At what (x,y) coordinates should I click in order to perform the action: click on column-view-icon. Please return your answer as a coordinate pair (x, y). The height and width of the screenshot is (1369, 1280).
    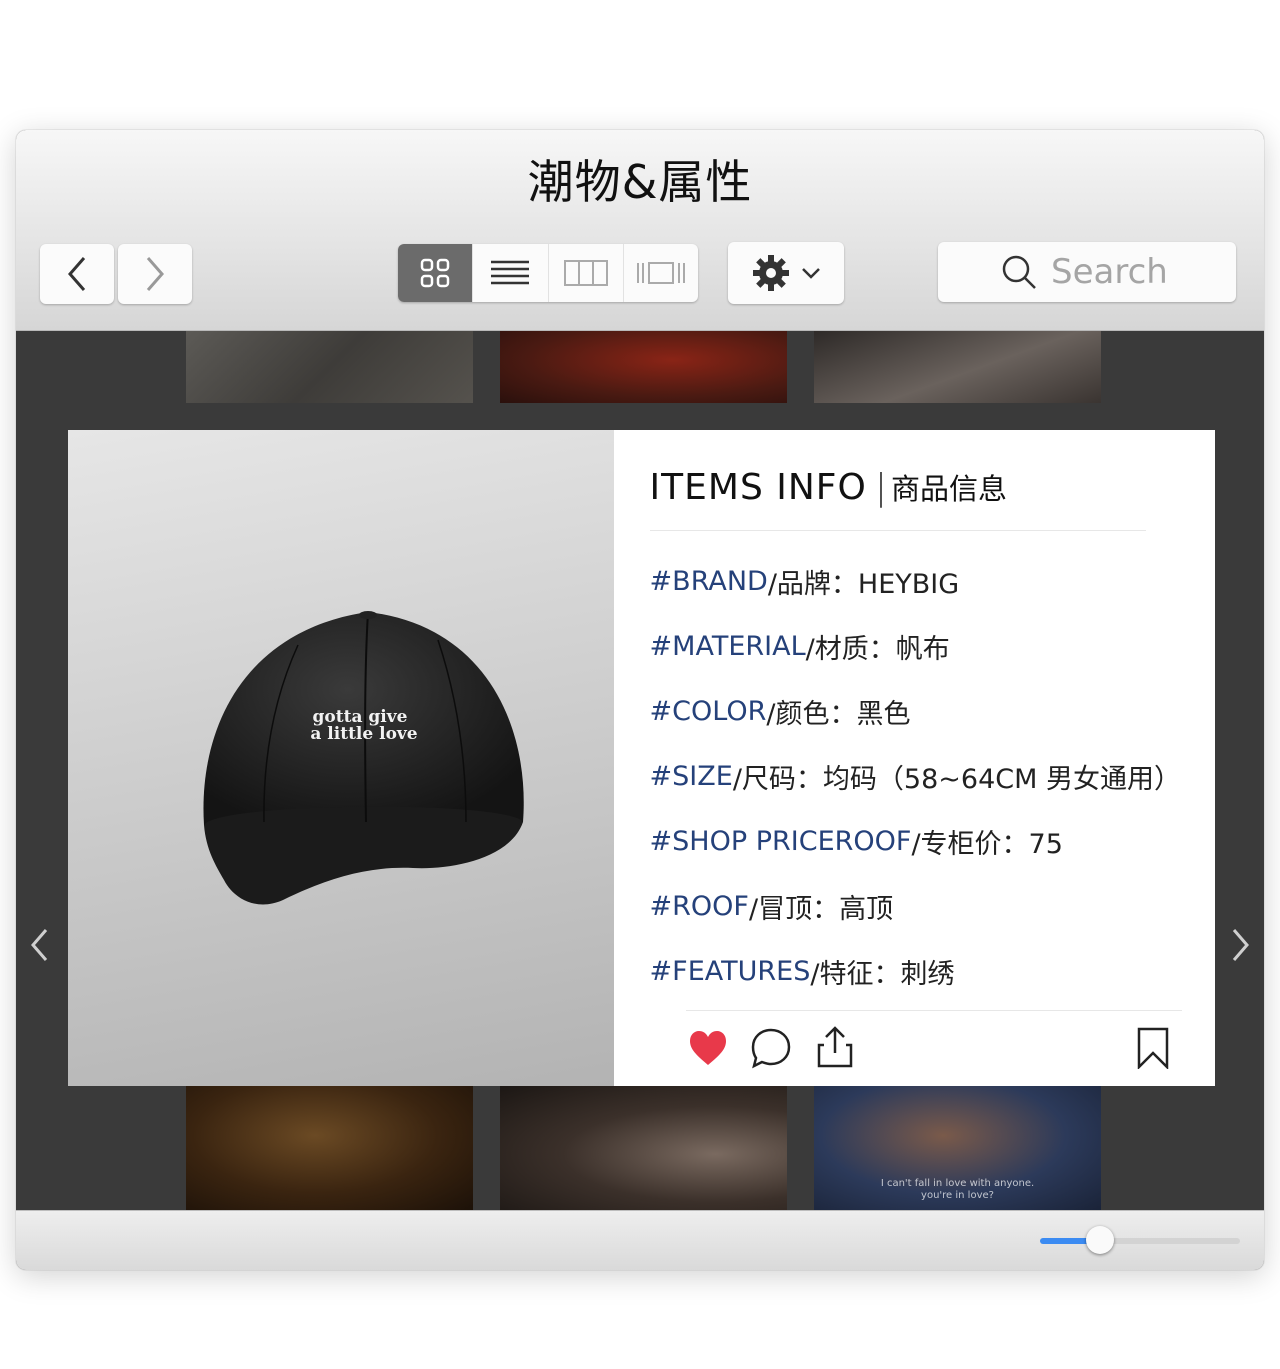
    Looking at the image, I should click on (585, 273).